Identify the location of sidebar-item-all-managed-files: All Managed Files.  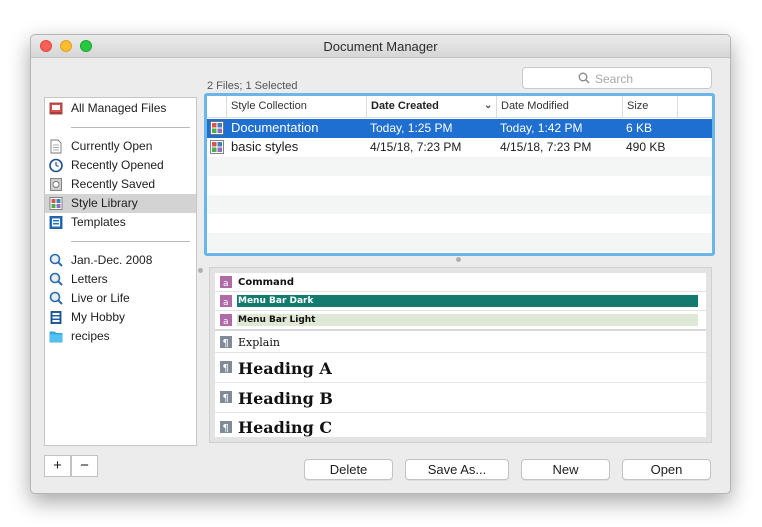
(120, 108).